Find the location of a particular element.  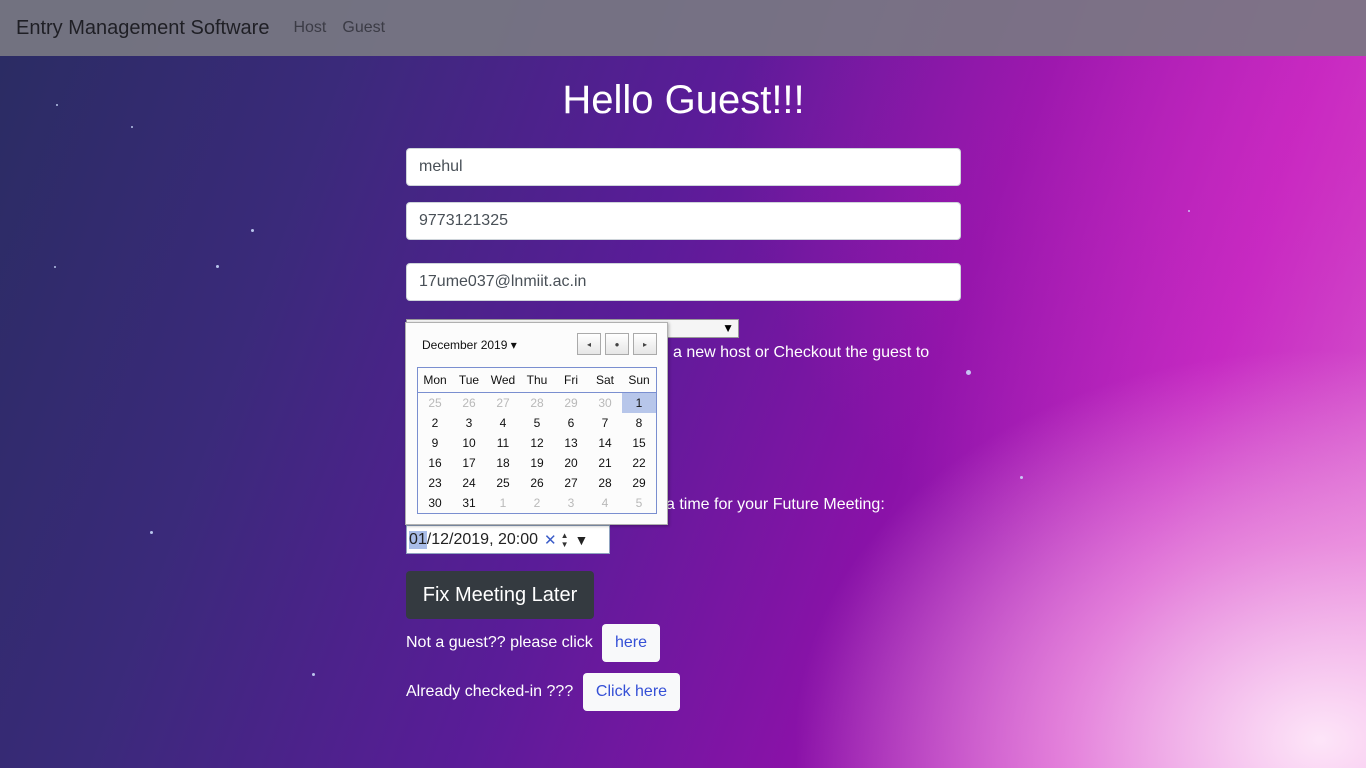

calendar-week-row: 16 17 18 19 20 21 22 is located at coordinates (537, 463).